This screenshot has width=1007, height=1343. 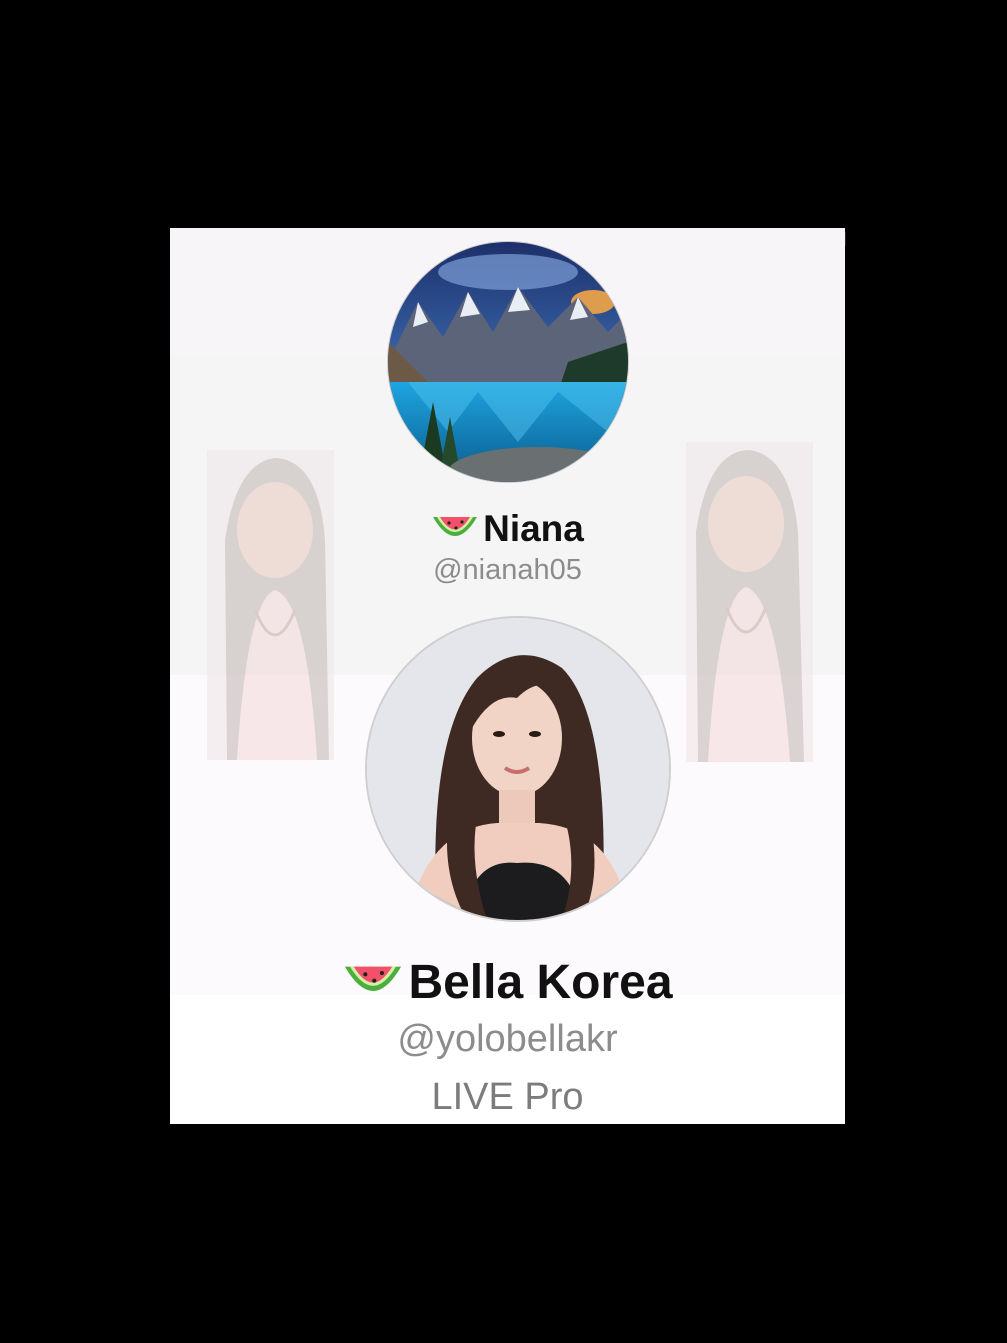 I want to click on niana-display-name: Niana, so click(x=507, y=528).